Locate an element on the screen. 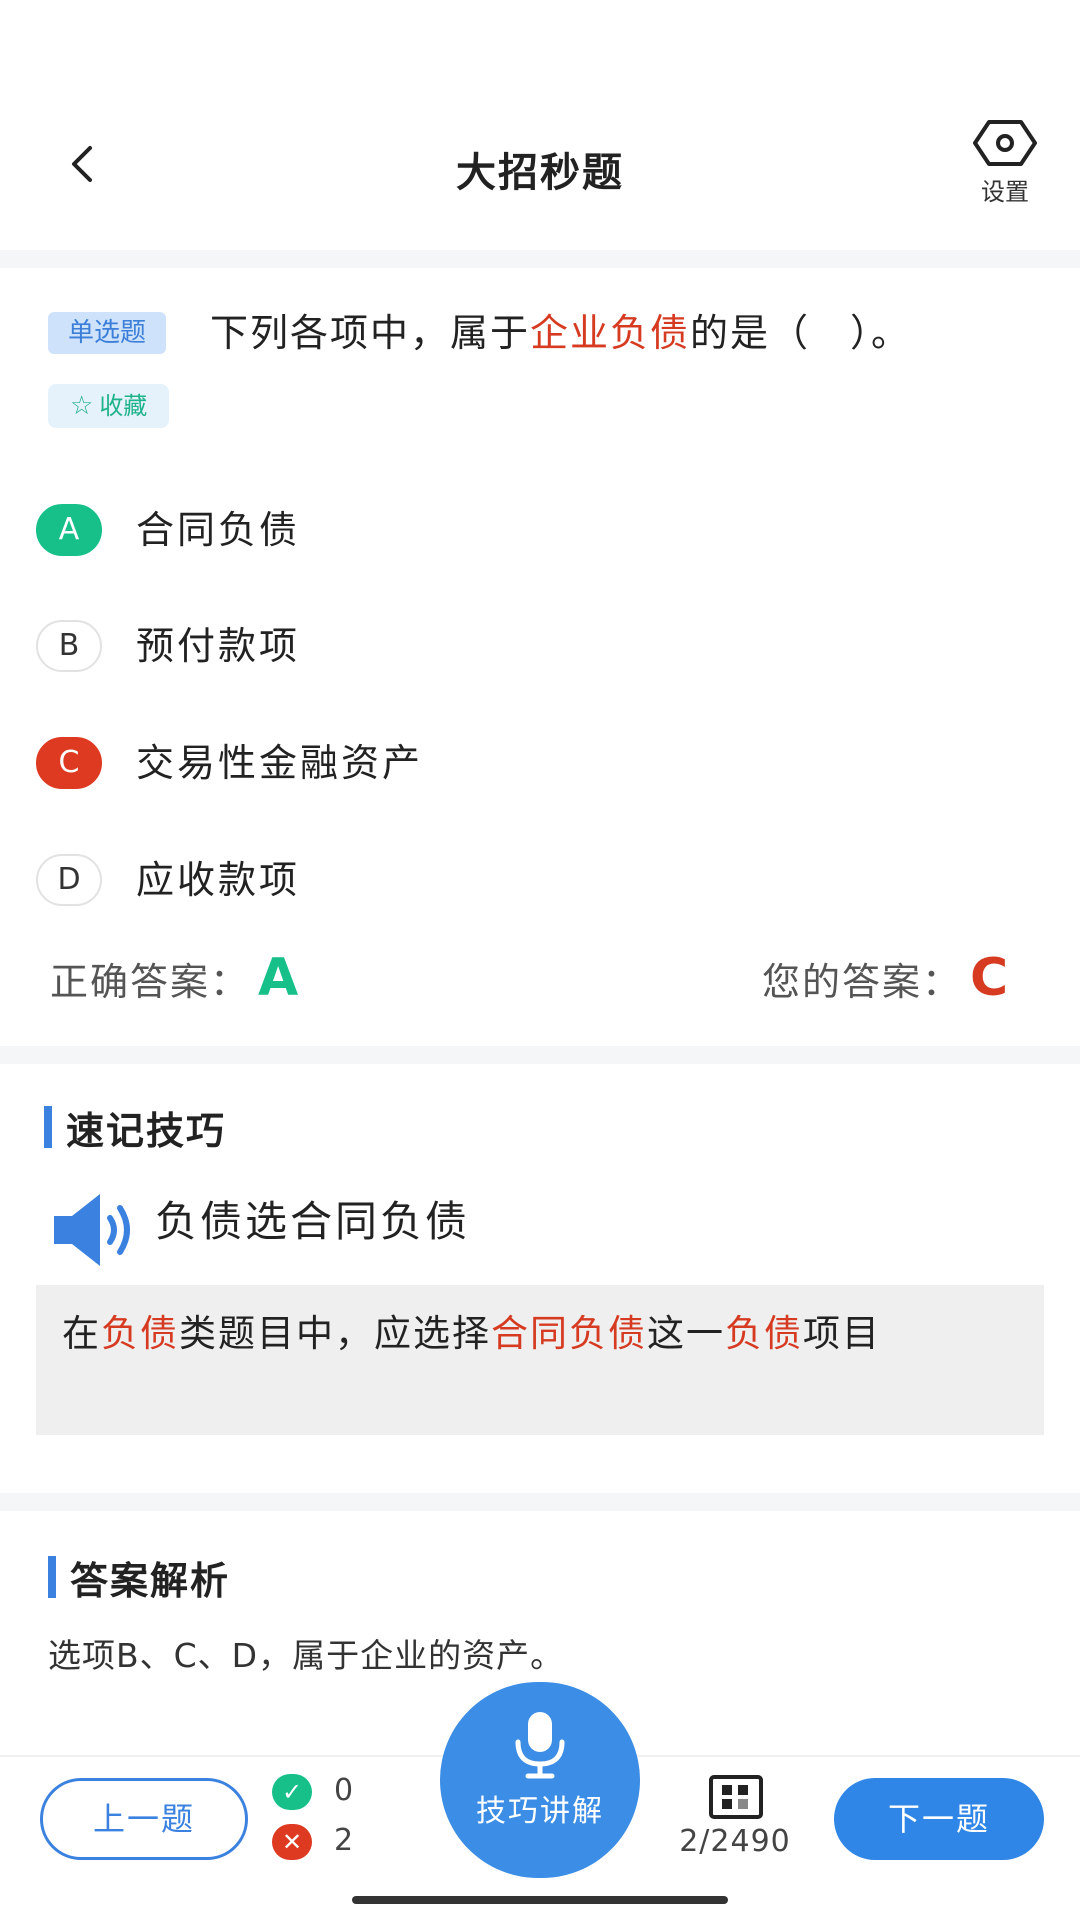 This screenshot has height=1920, width=1080. question-text-highlight: 企业负债 is located at coordinates (610, 333).